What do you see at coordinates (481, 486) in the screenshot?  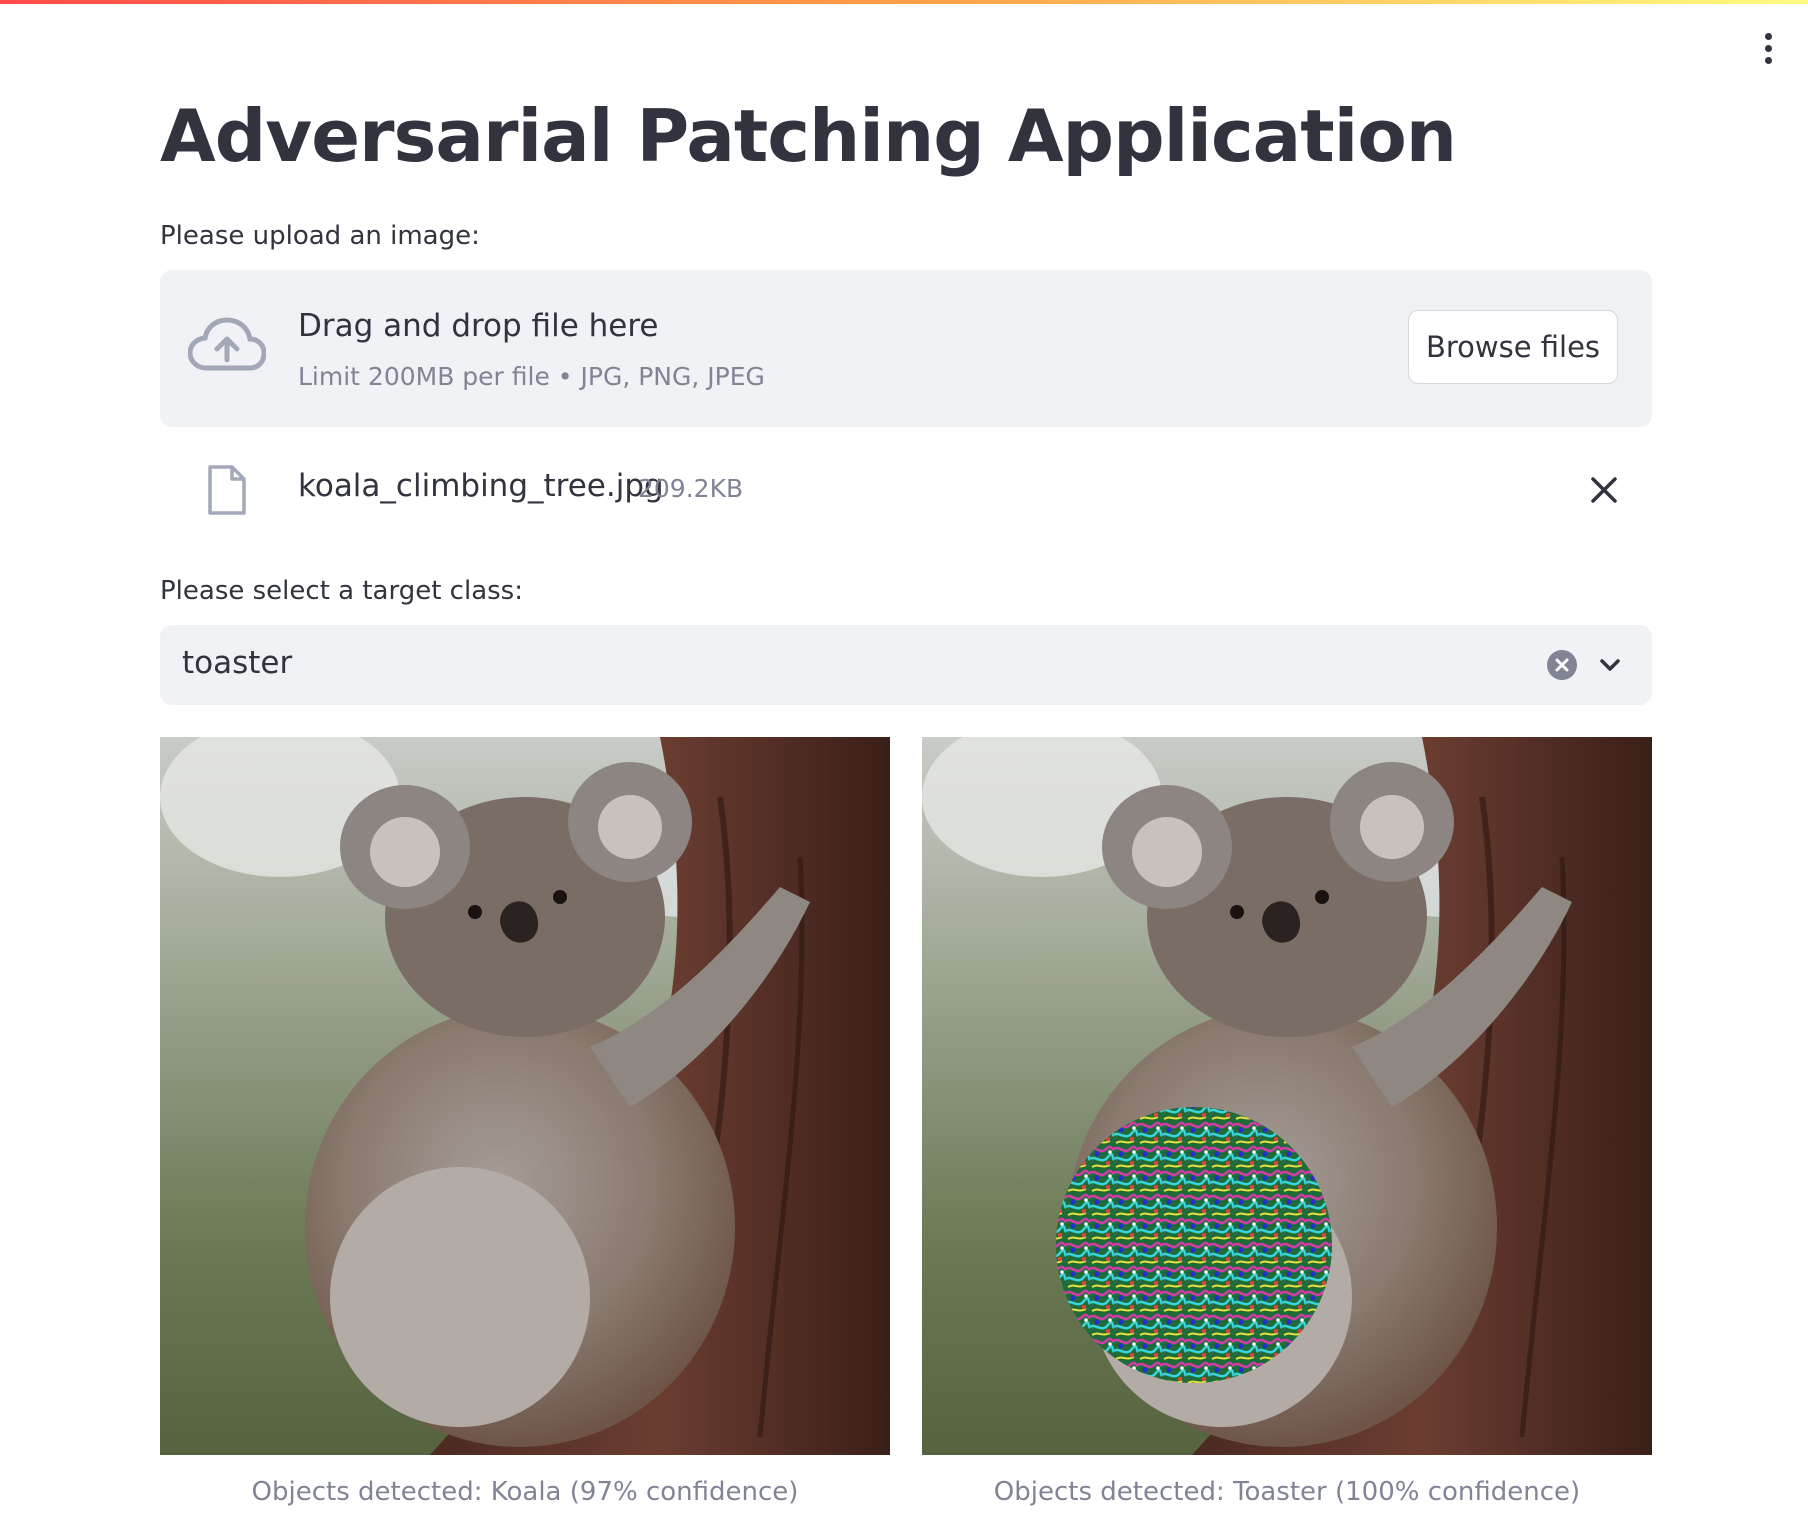 I see `uploaded-file-name: koala_climbing_tree.jpg` at bounding box center [481, 486].